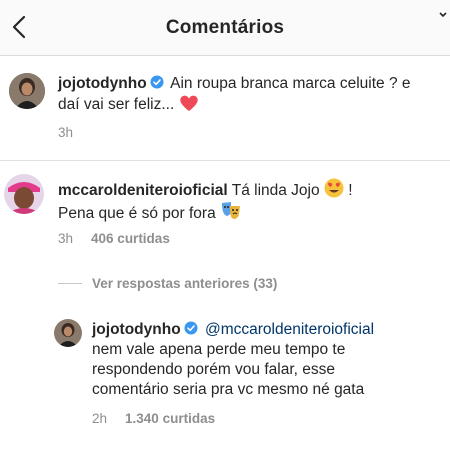  I want to click on reply-text-line3: comentário seria pra vc mesmo né gata, so click(228, 389).